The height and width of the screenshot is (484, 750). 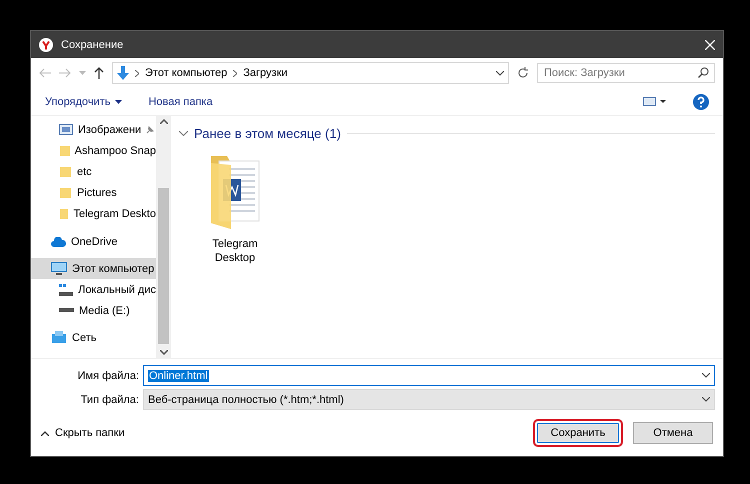 I want to click on filename-field: Onliner.html, so click(x=429, y=375).